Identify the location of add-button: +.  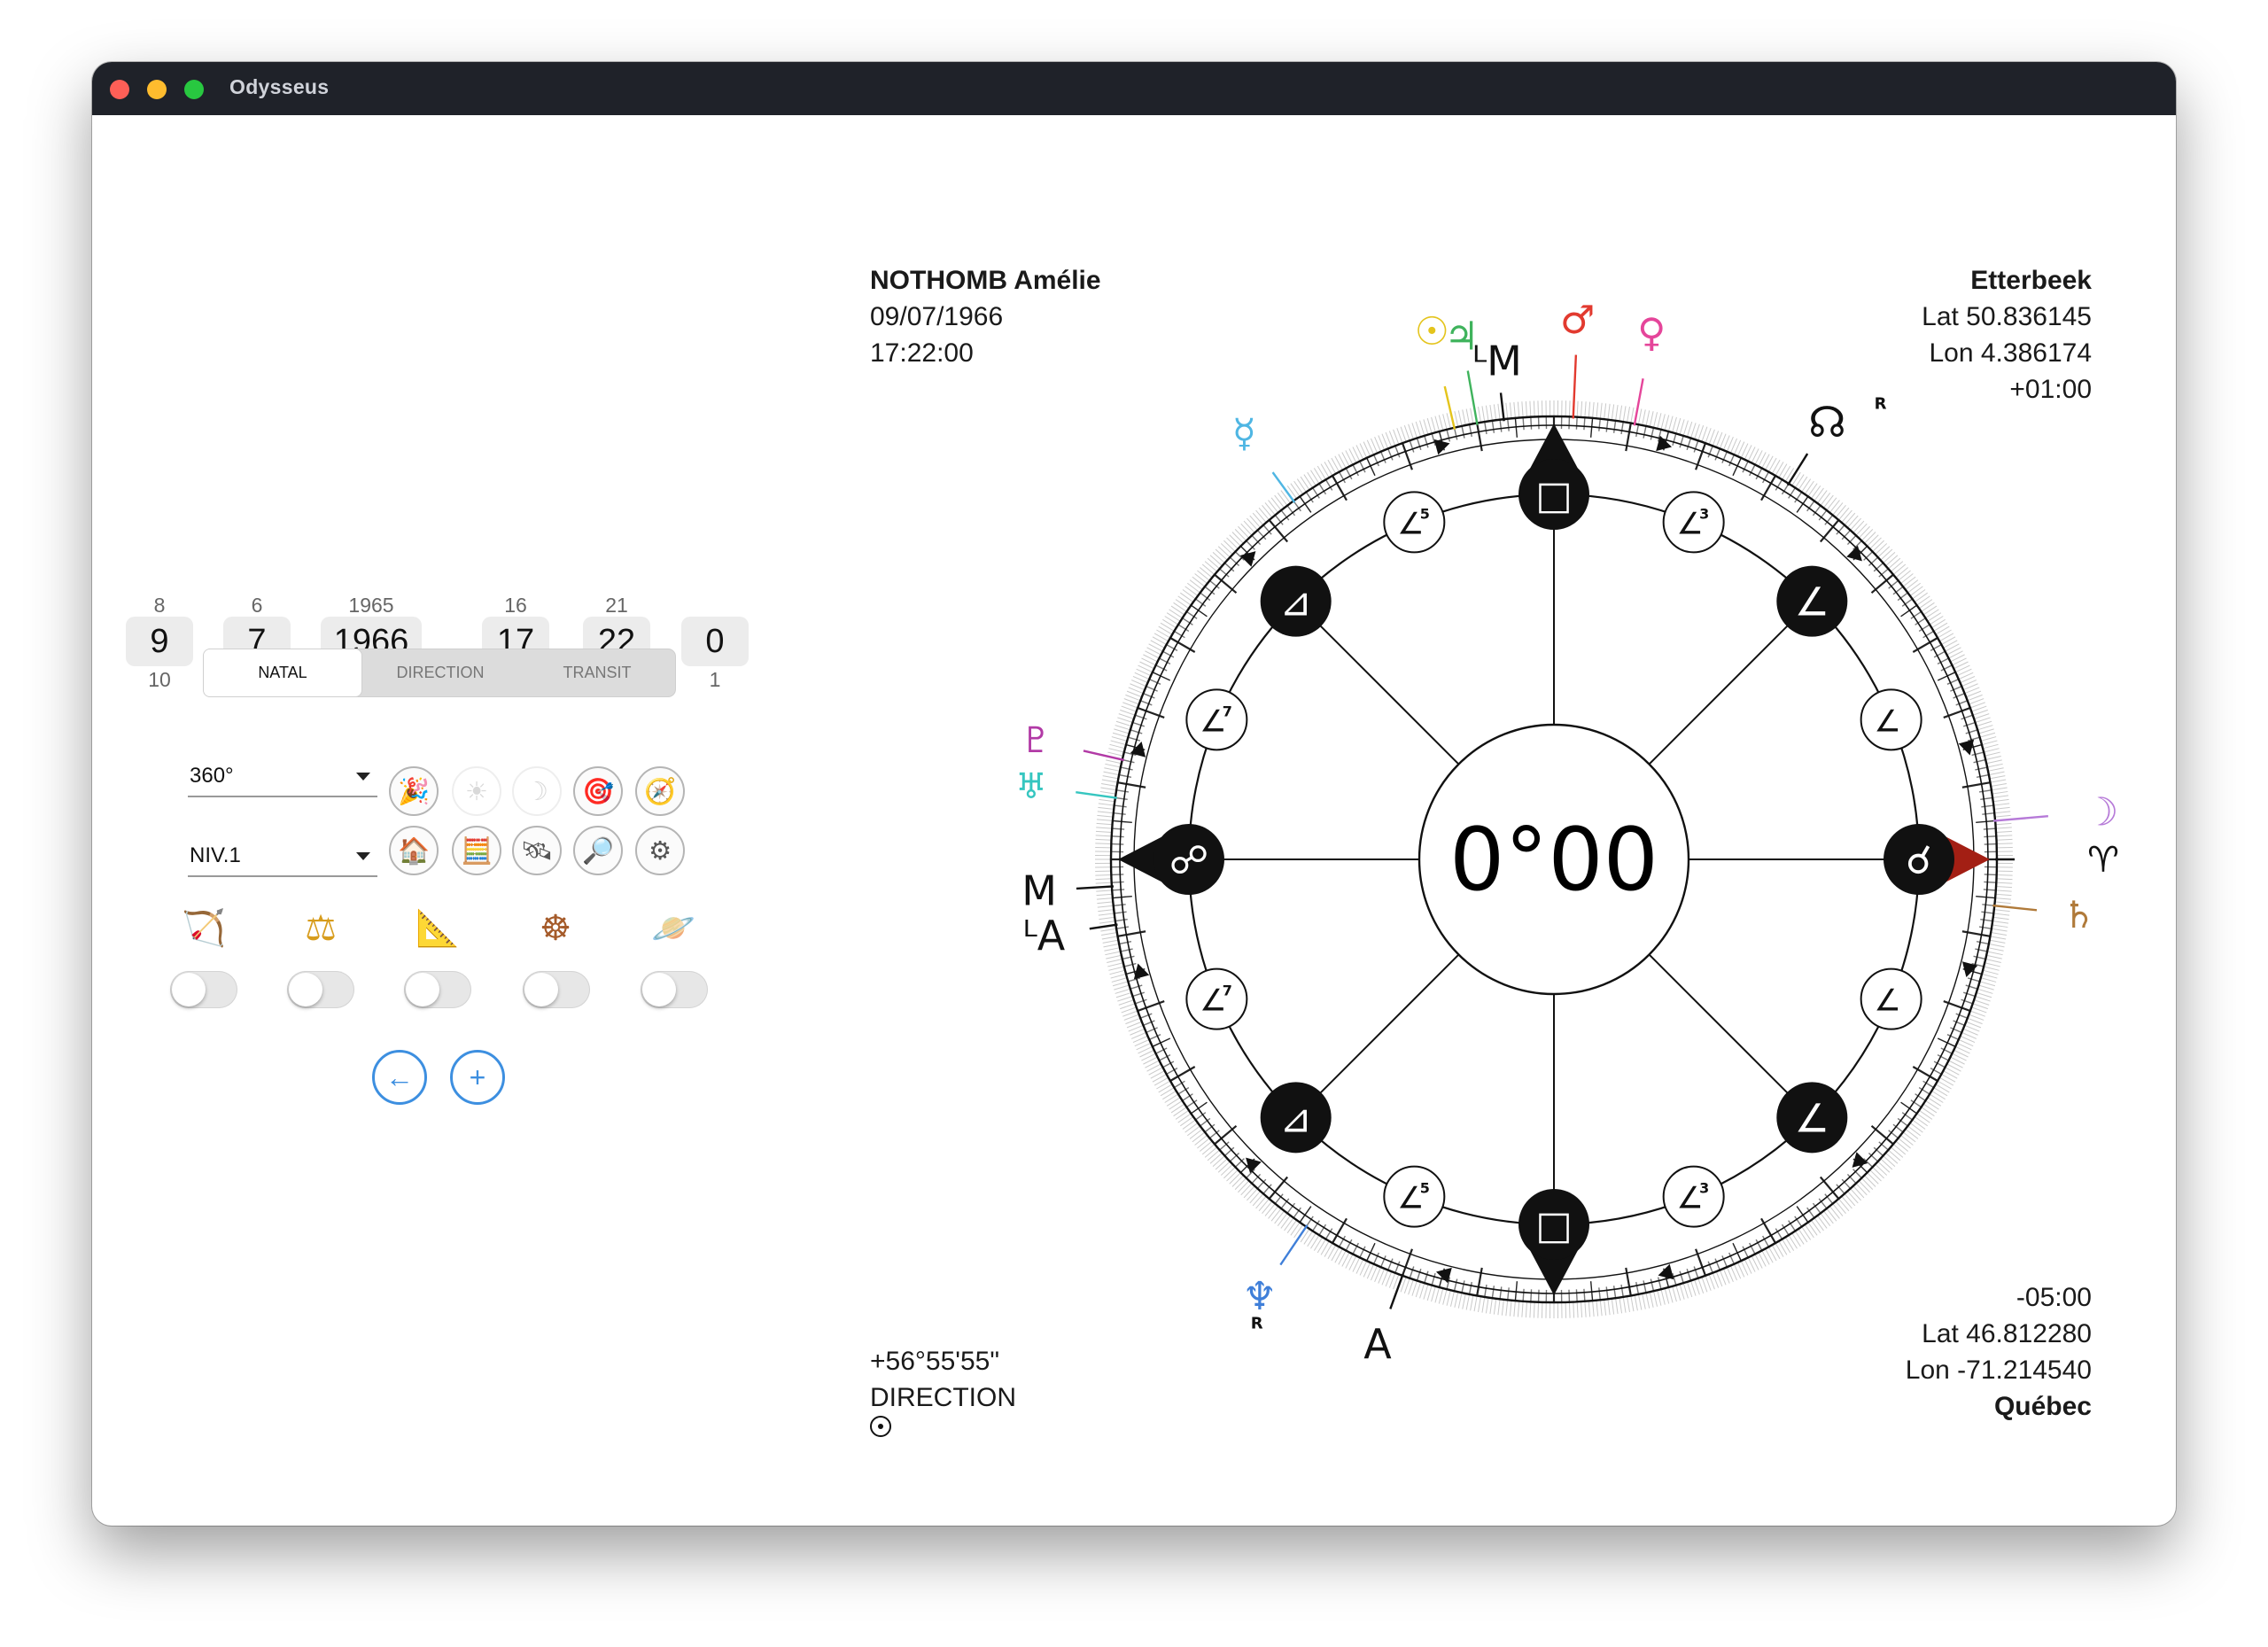
(477, 1077).